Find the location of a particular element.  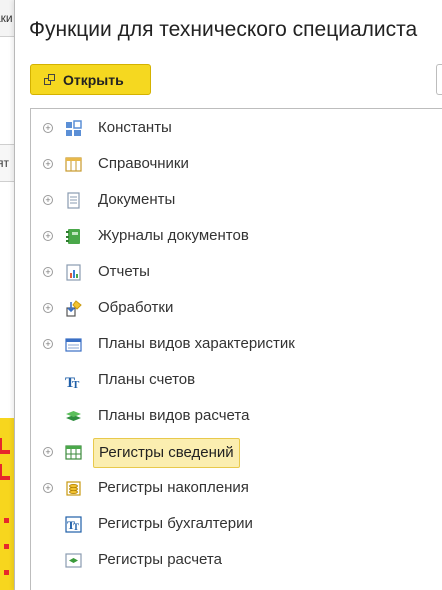

tree-item-label: Документы is located at coordinates (137, 199).